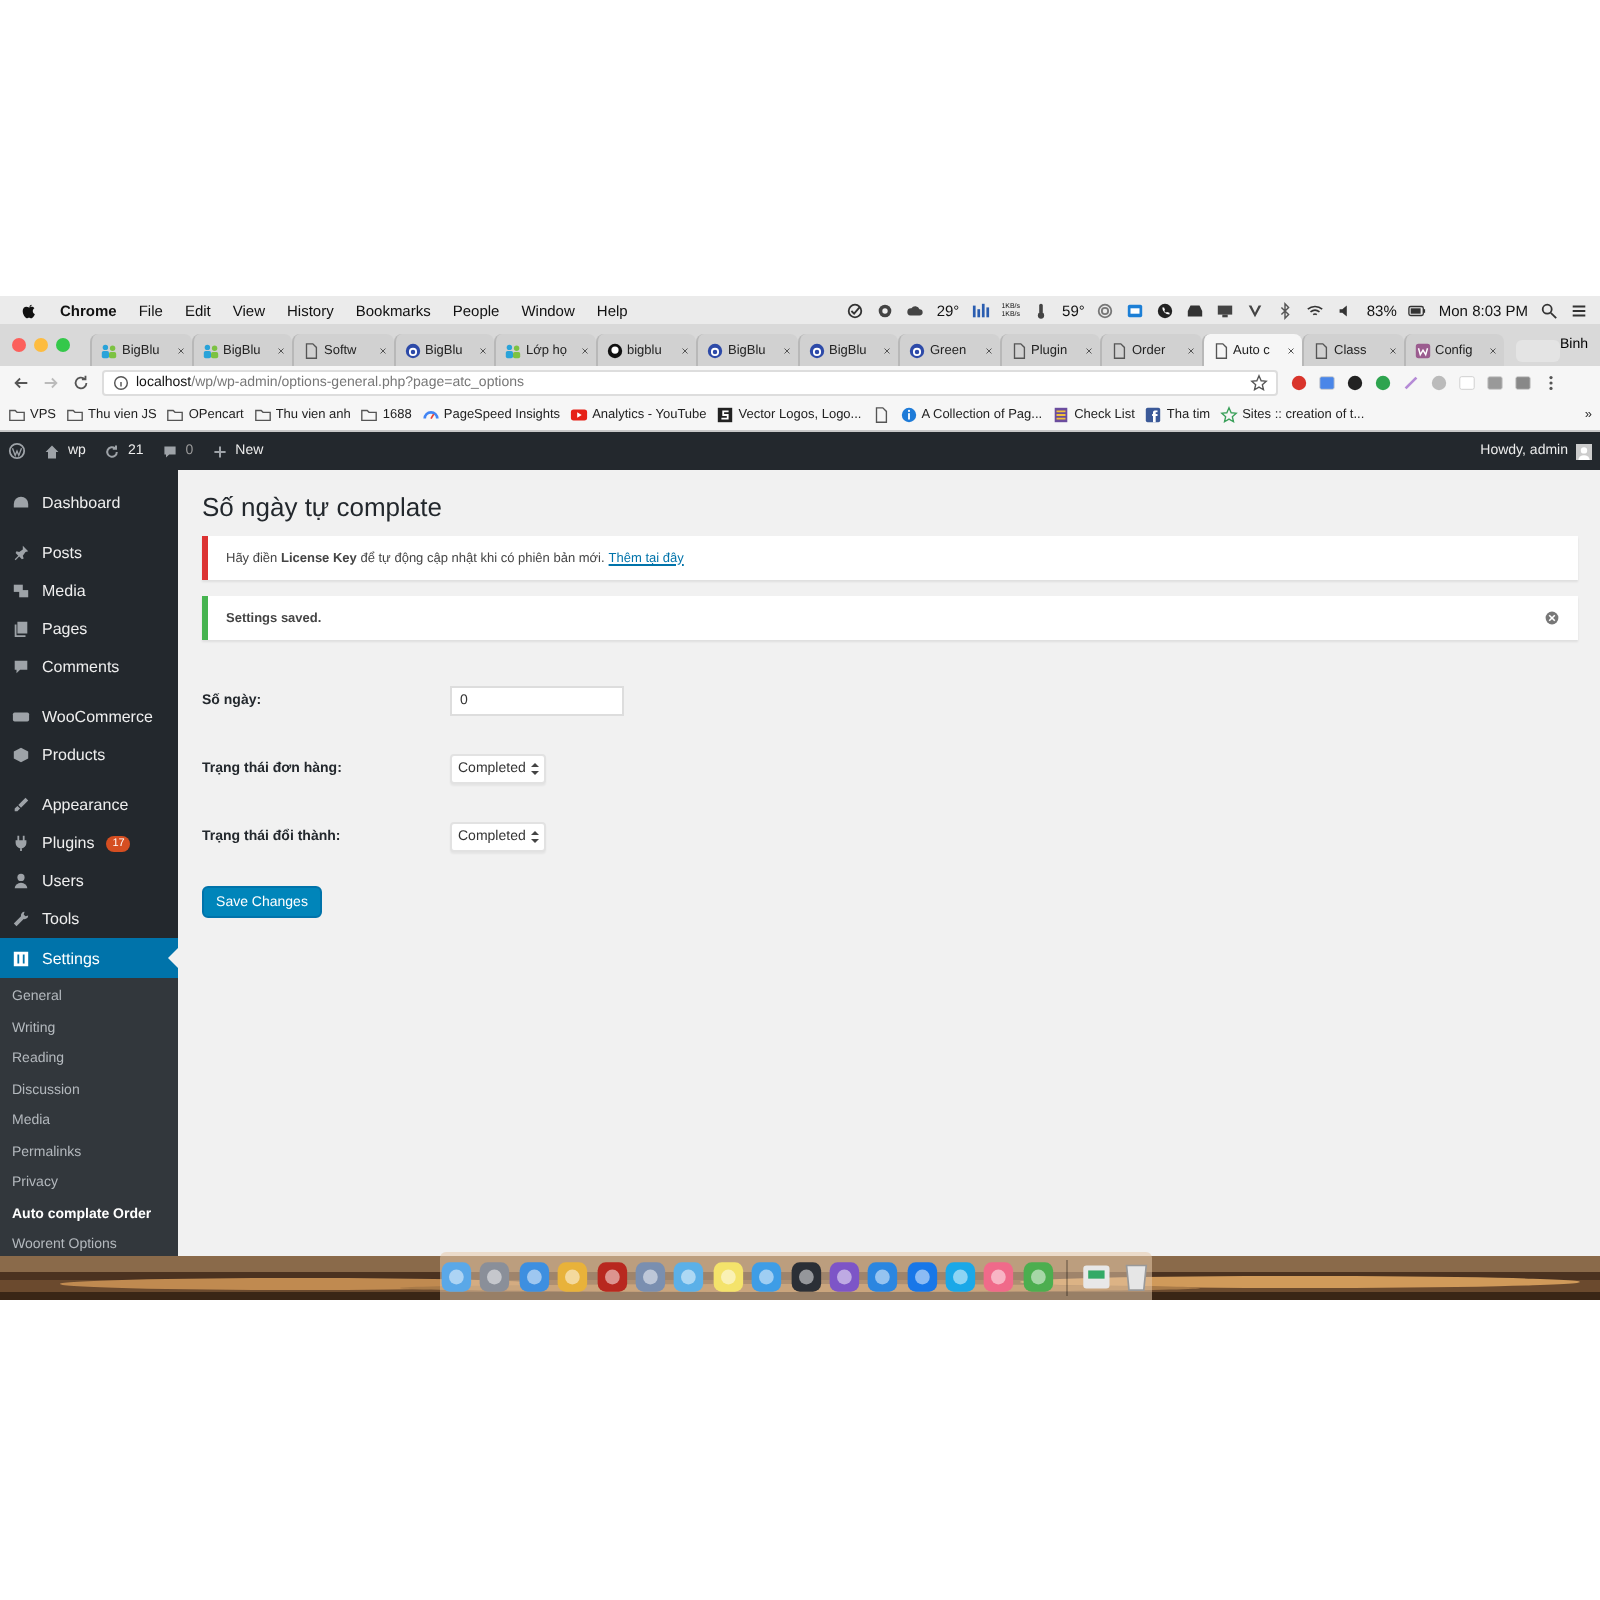  I want to click on sidebar-item: Posts, so click(89, 553).